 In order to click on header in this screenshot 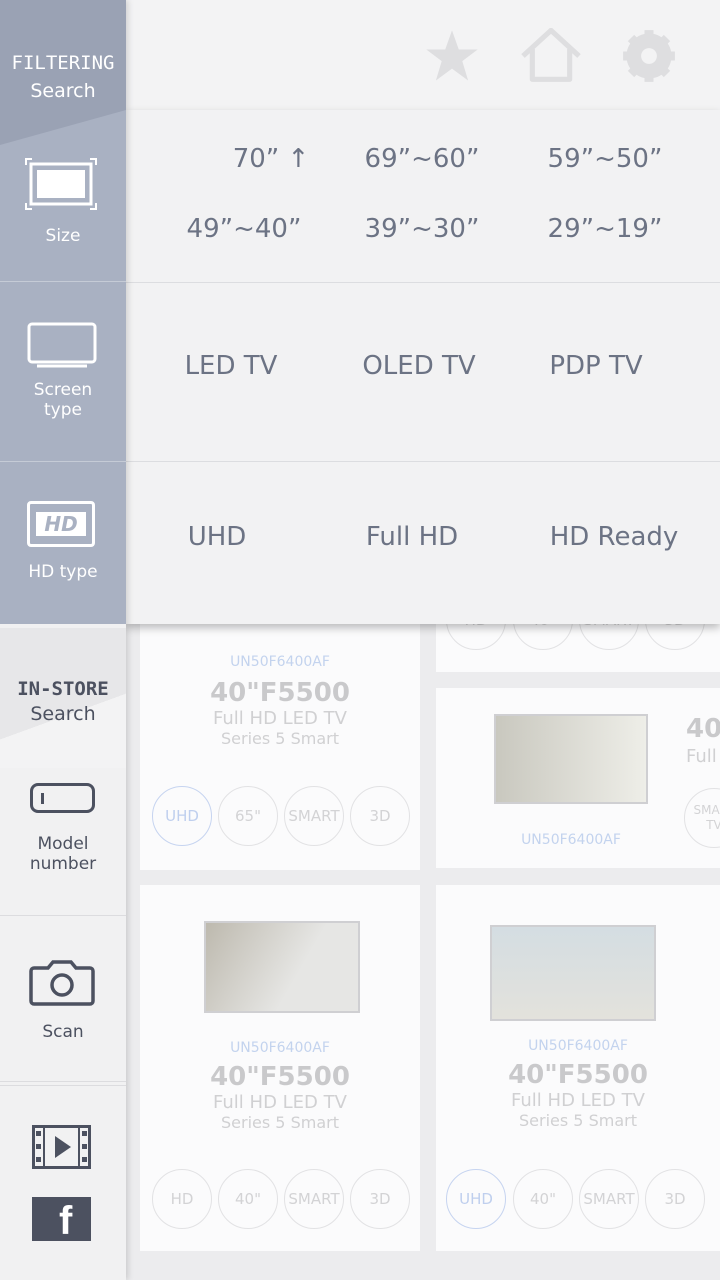, I will do `click(423, 55)`.